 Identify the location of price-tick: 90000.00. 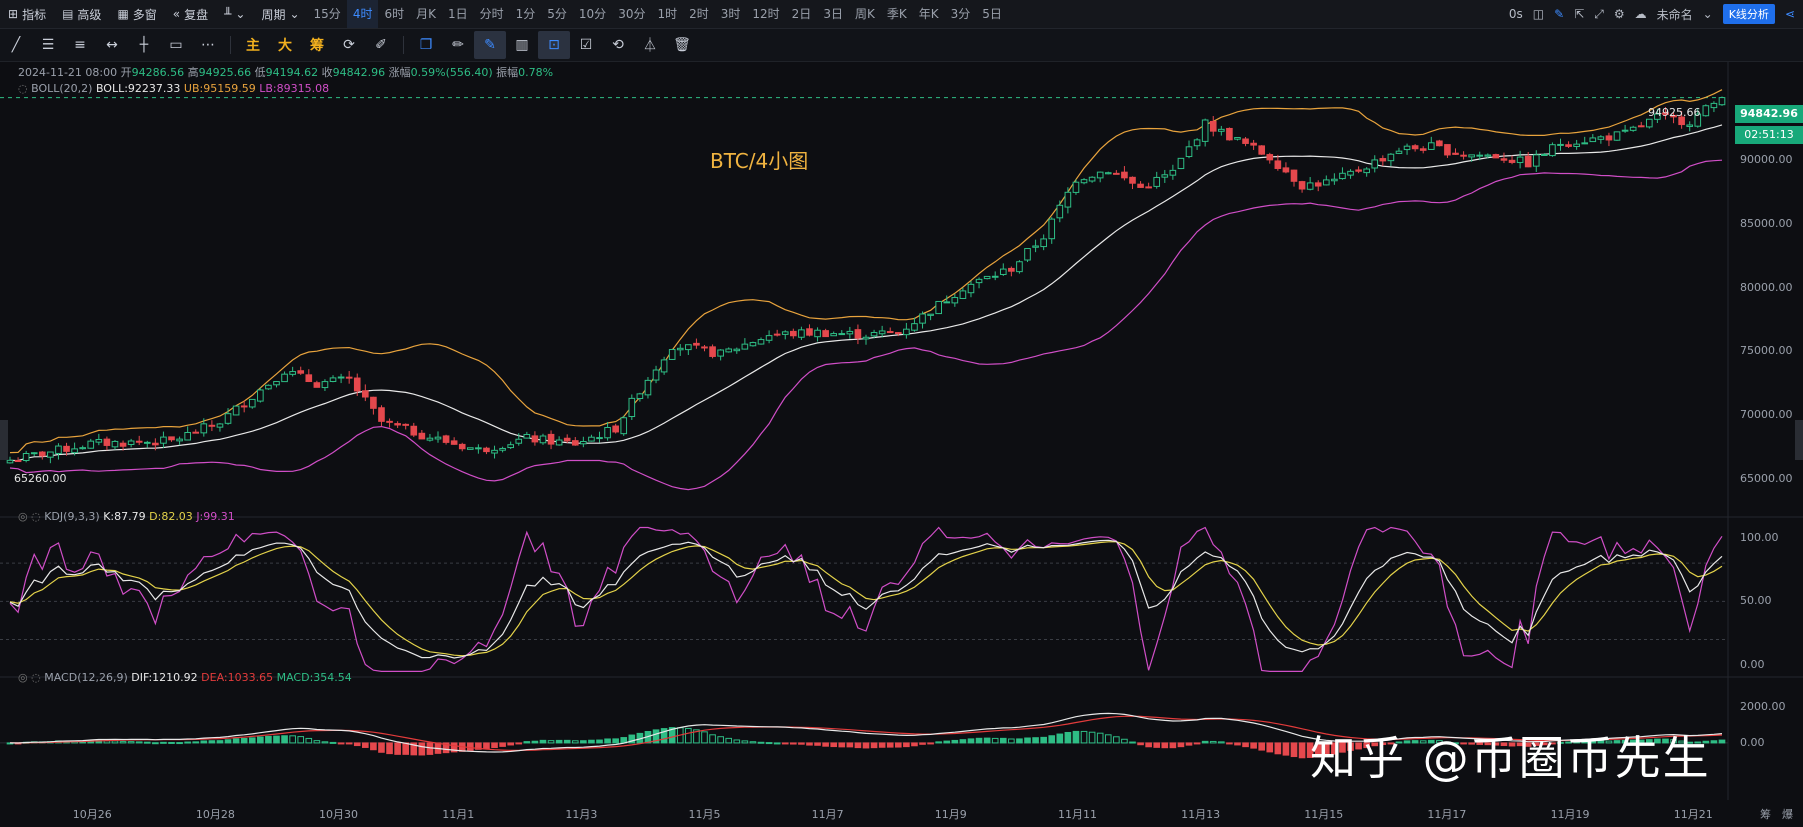
(1766, 159).